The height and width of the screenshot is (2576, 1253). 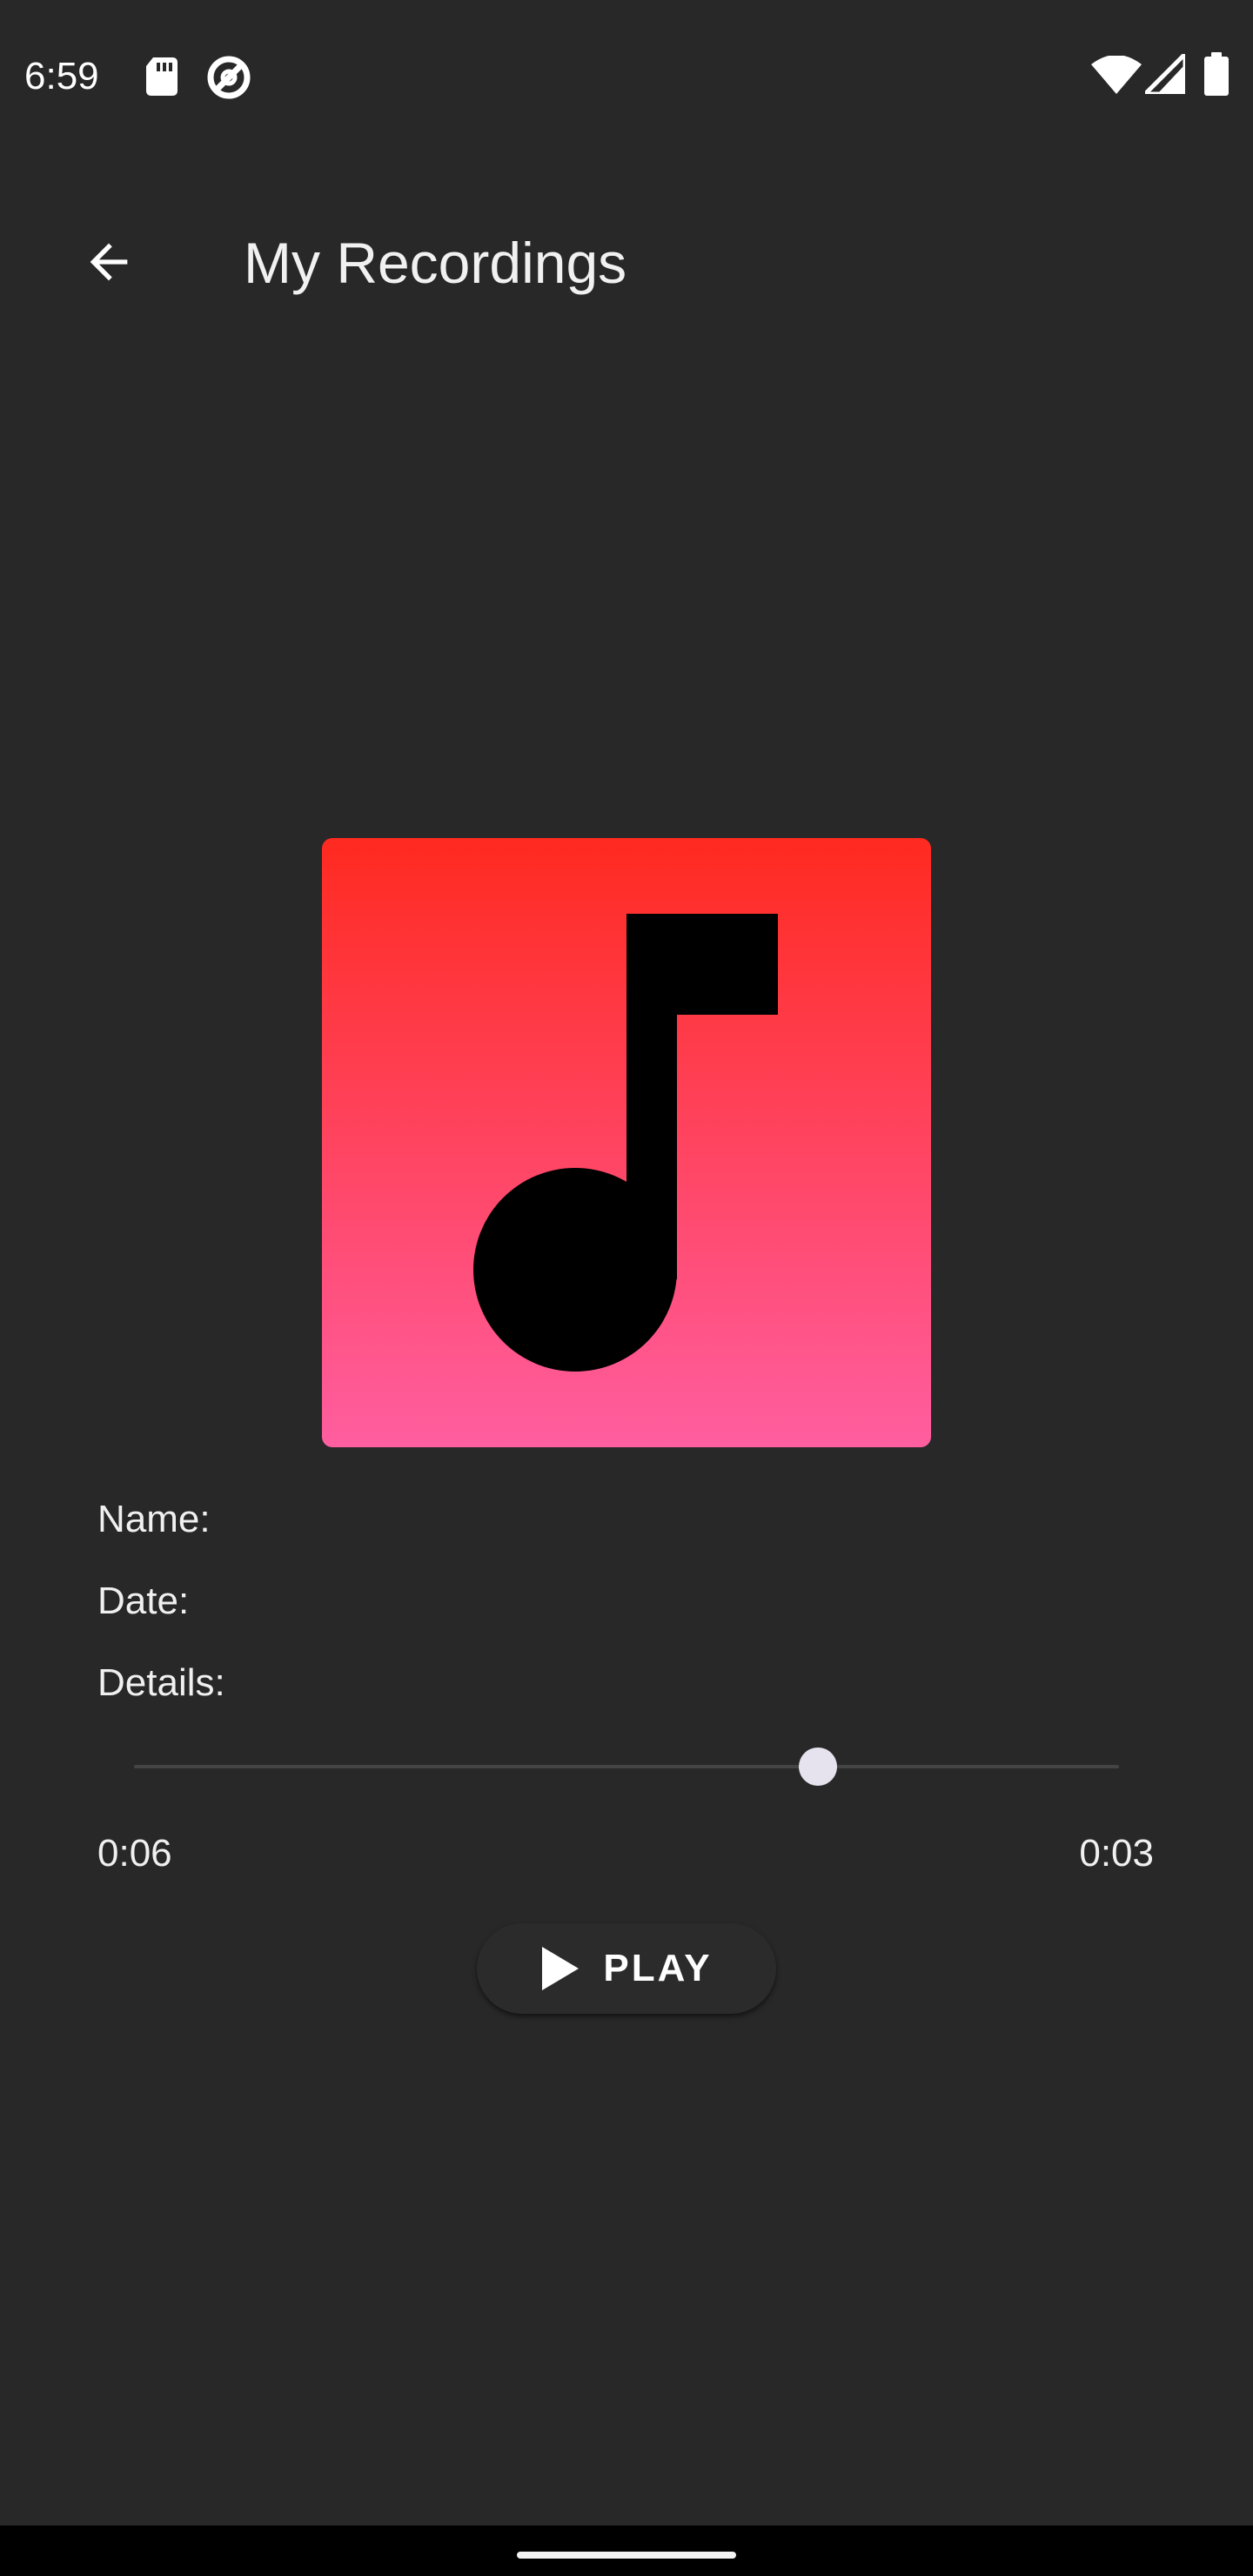 I want to click on album-artwork, so click(x=626, y=1142).